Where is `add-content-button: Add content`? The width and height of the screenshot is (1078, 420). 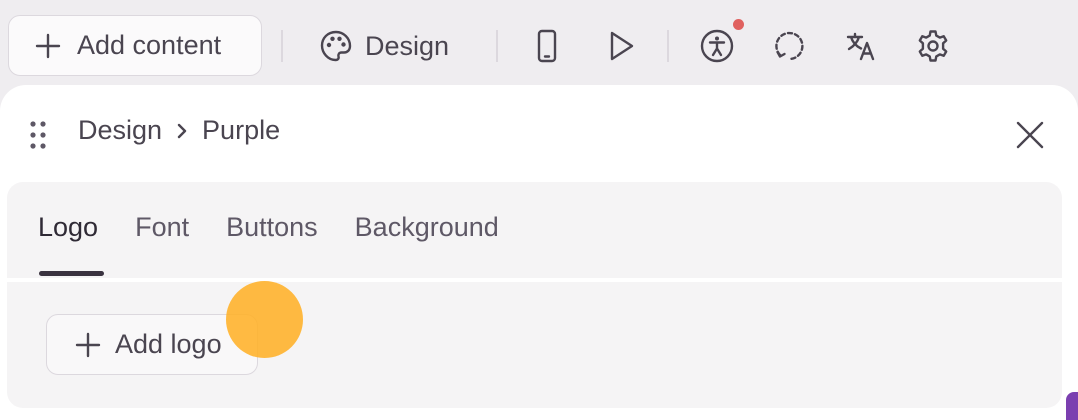
add-content-button: Add content is located at coordinates (135, 45).